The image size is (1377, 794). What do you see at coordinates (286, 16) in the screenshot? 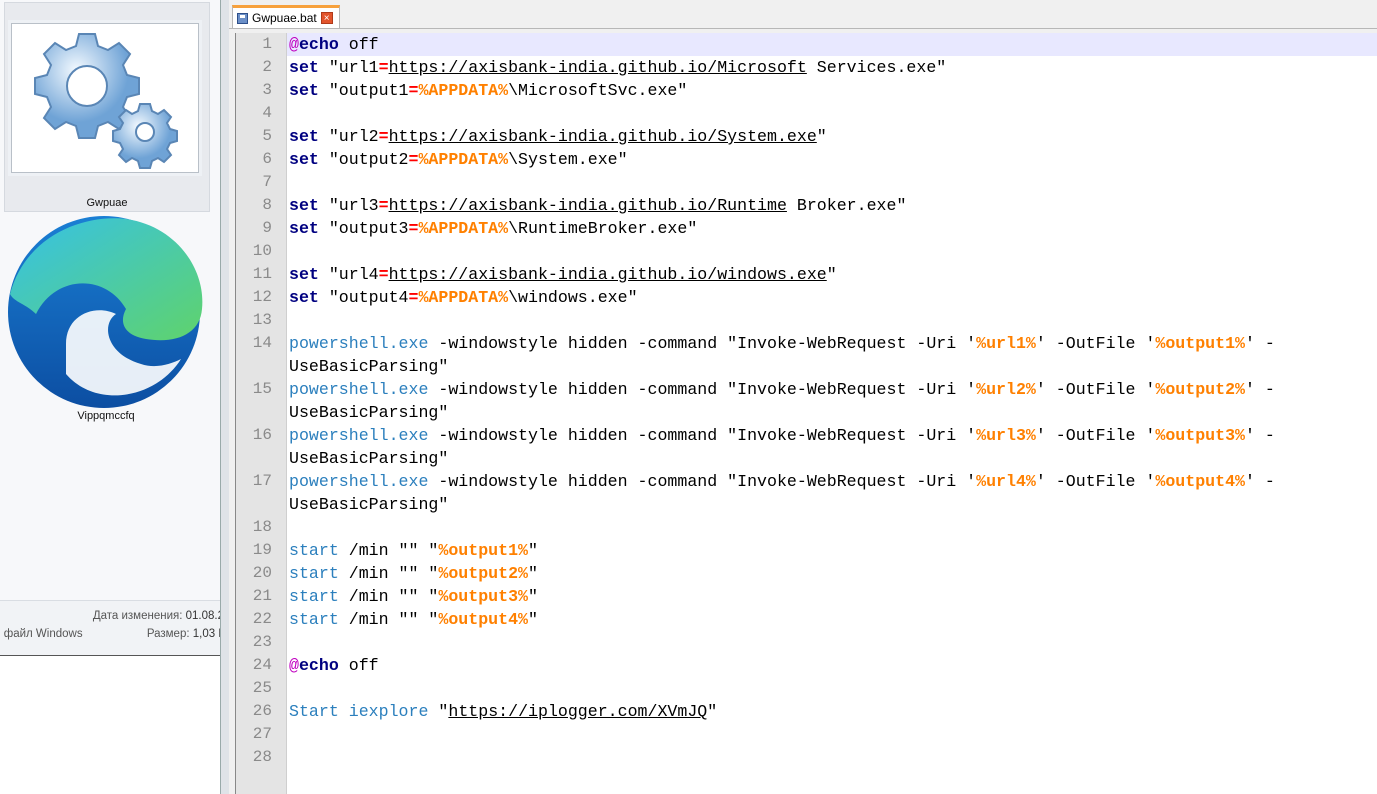
I see `tab-gwpuae-bat: Gwpuae.bat ×` at bounding box center [286, 16].